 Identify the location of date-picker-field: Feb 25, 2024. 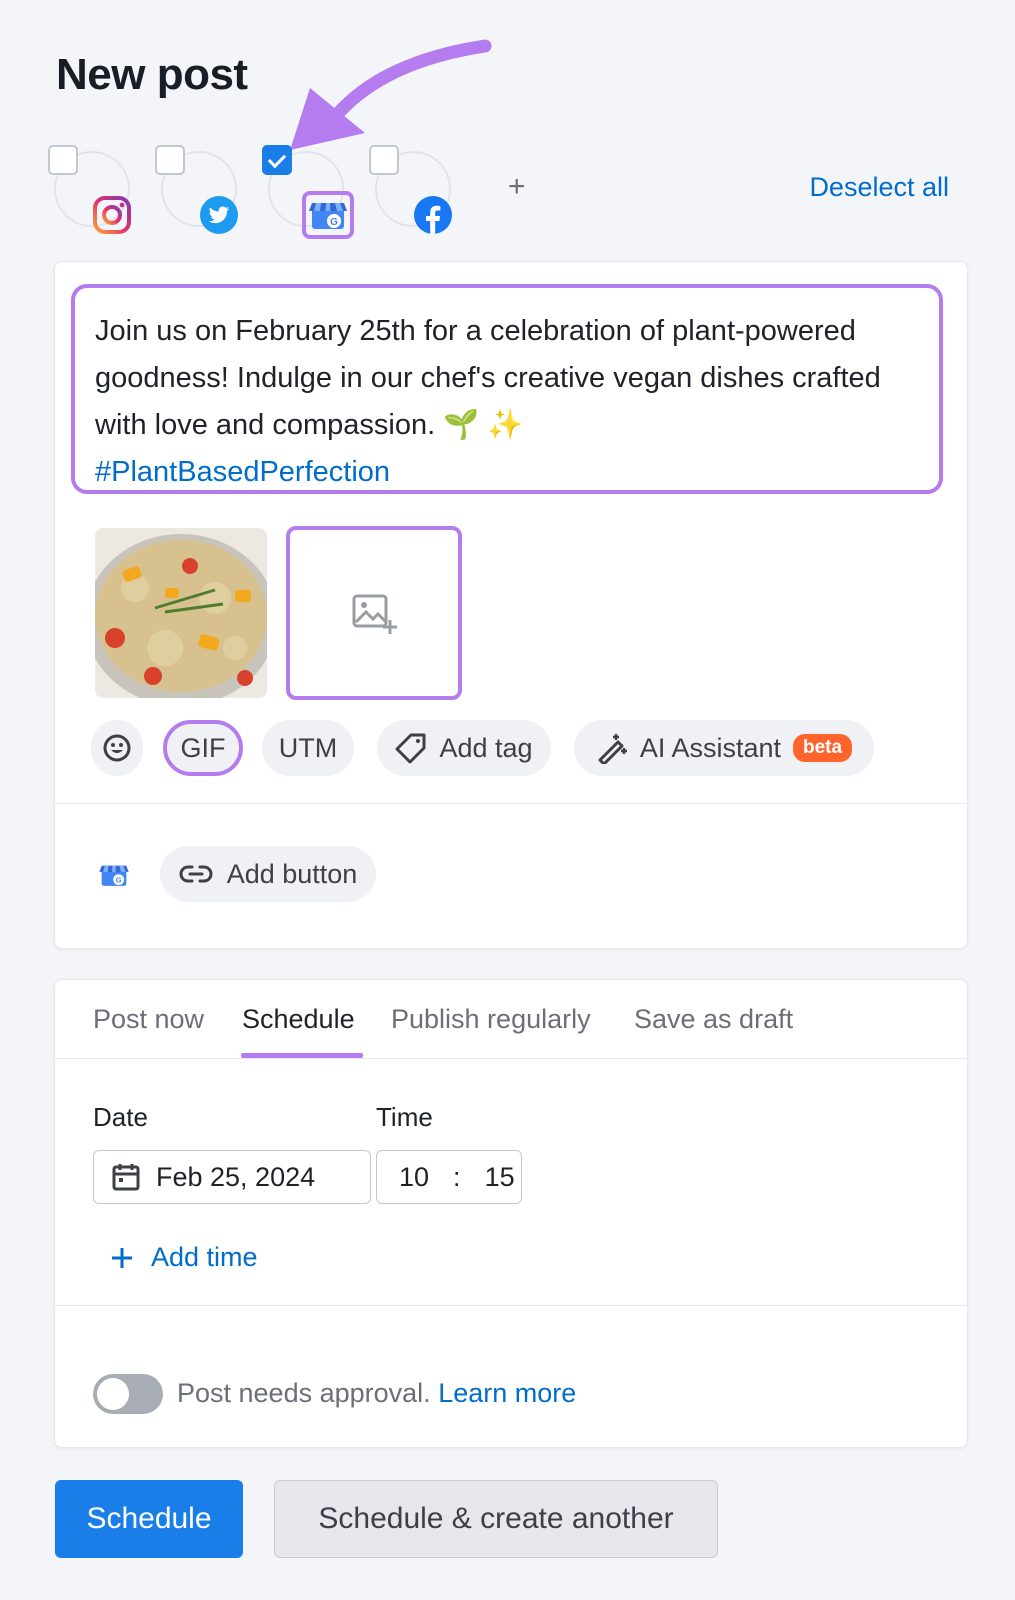
(232, 1177).